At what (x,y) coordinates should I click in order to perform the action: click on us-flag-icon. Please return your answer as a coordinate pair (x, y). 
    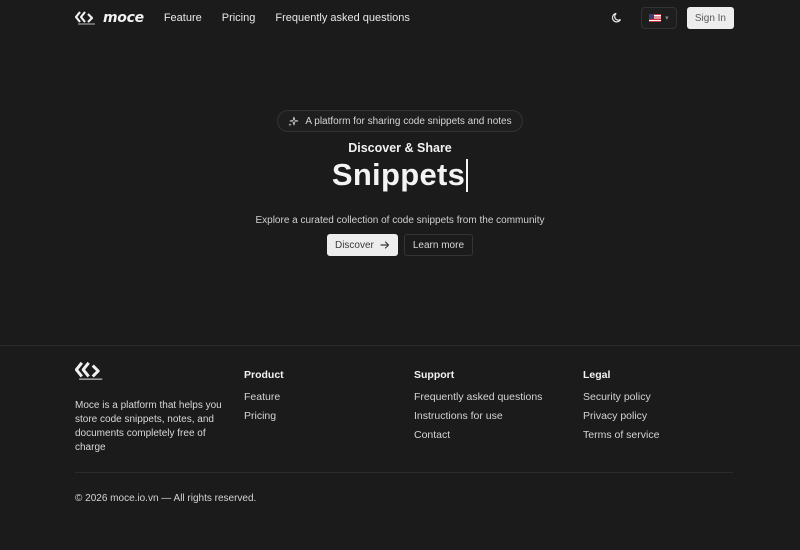
    Looking at the image, I should click on (655, 18).